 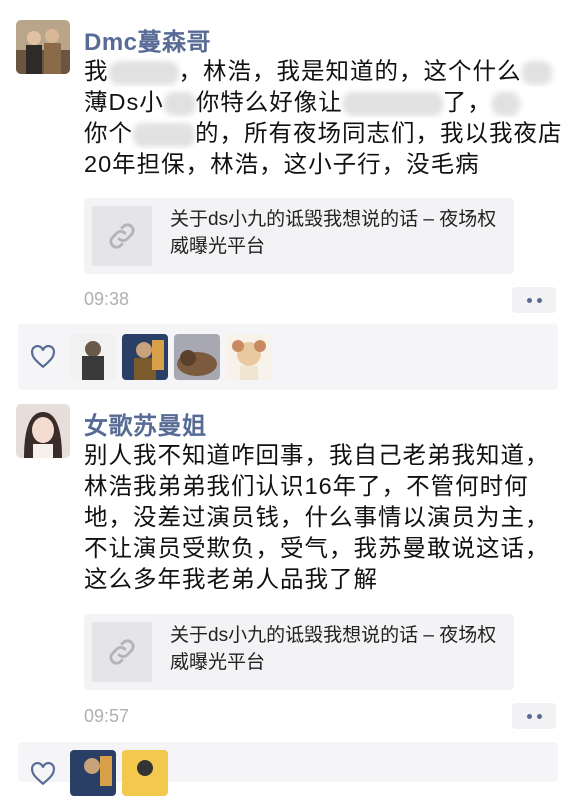 What do you see at coordinates (231, 579) in the screenshot?
I see `text-line: 这么多年我老弟人品我了解` at bounding box center [231, 579].